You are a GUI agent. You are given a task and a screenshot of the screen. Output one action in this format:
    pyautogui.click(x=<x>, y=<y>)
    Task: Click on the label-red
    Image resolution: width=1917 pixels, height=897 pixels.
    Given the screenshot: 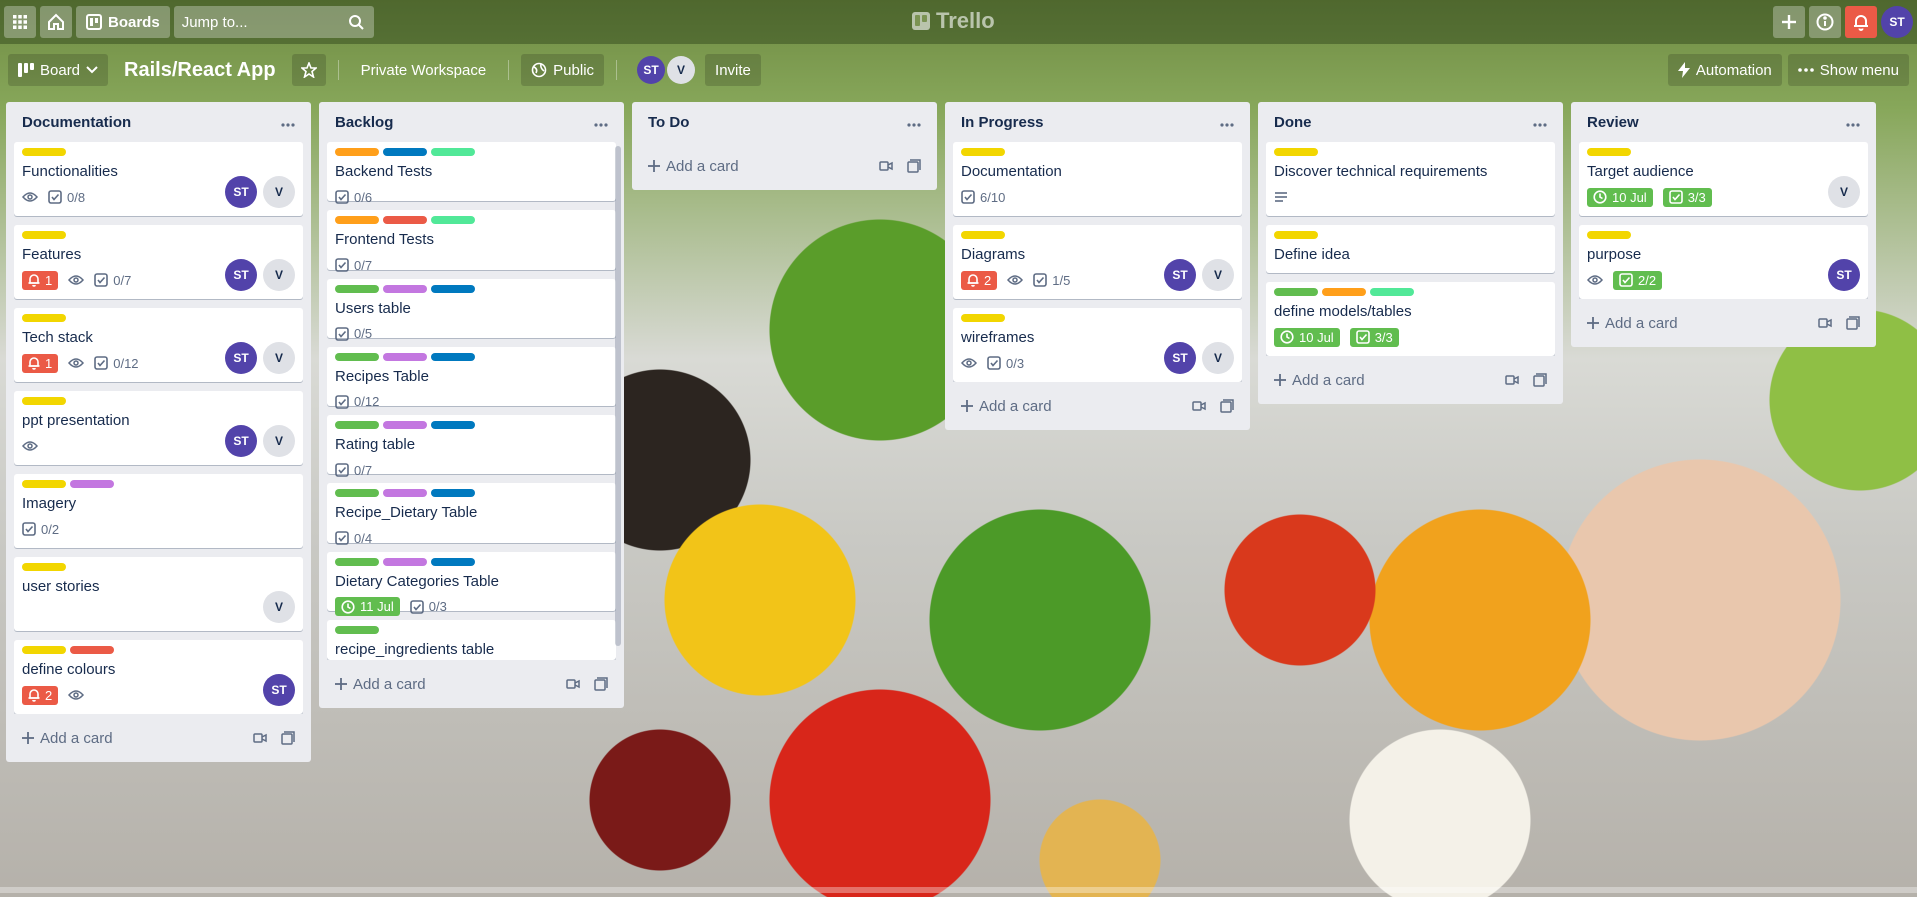 What is the action you would take?
    pyautogui.click(x=92, y=650)
    